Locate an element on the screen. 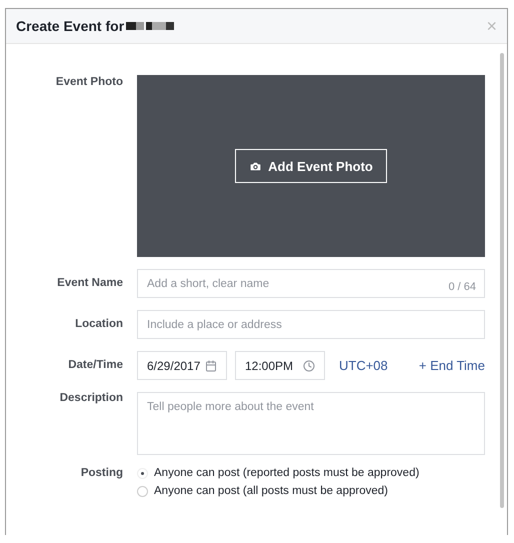  add-photo-button: Add Event Photo is located at coordinates (311, 166).